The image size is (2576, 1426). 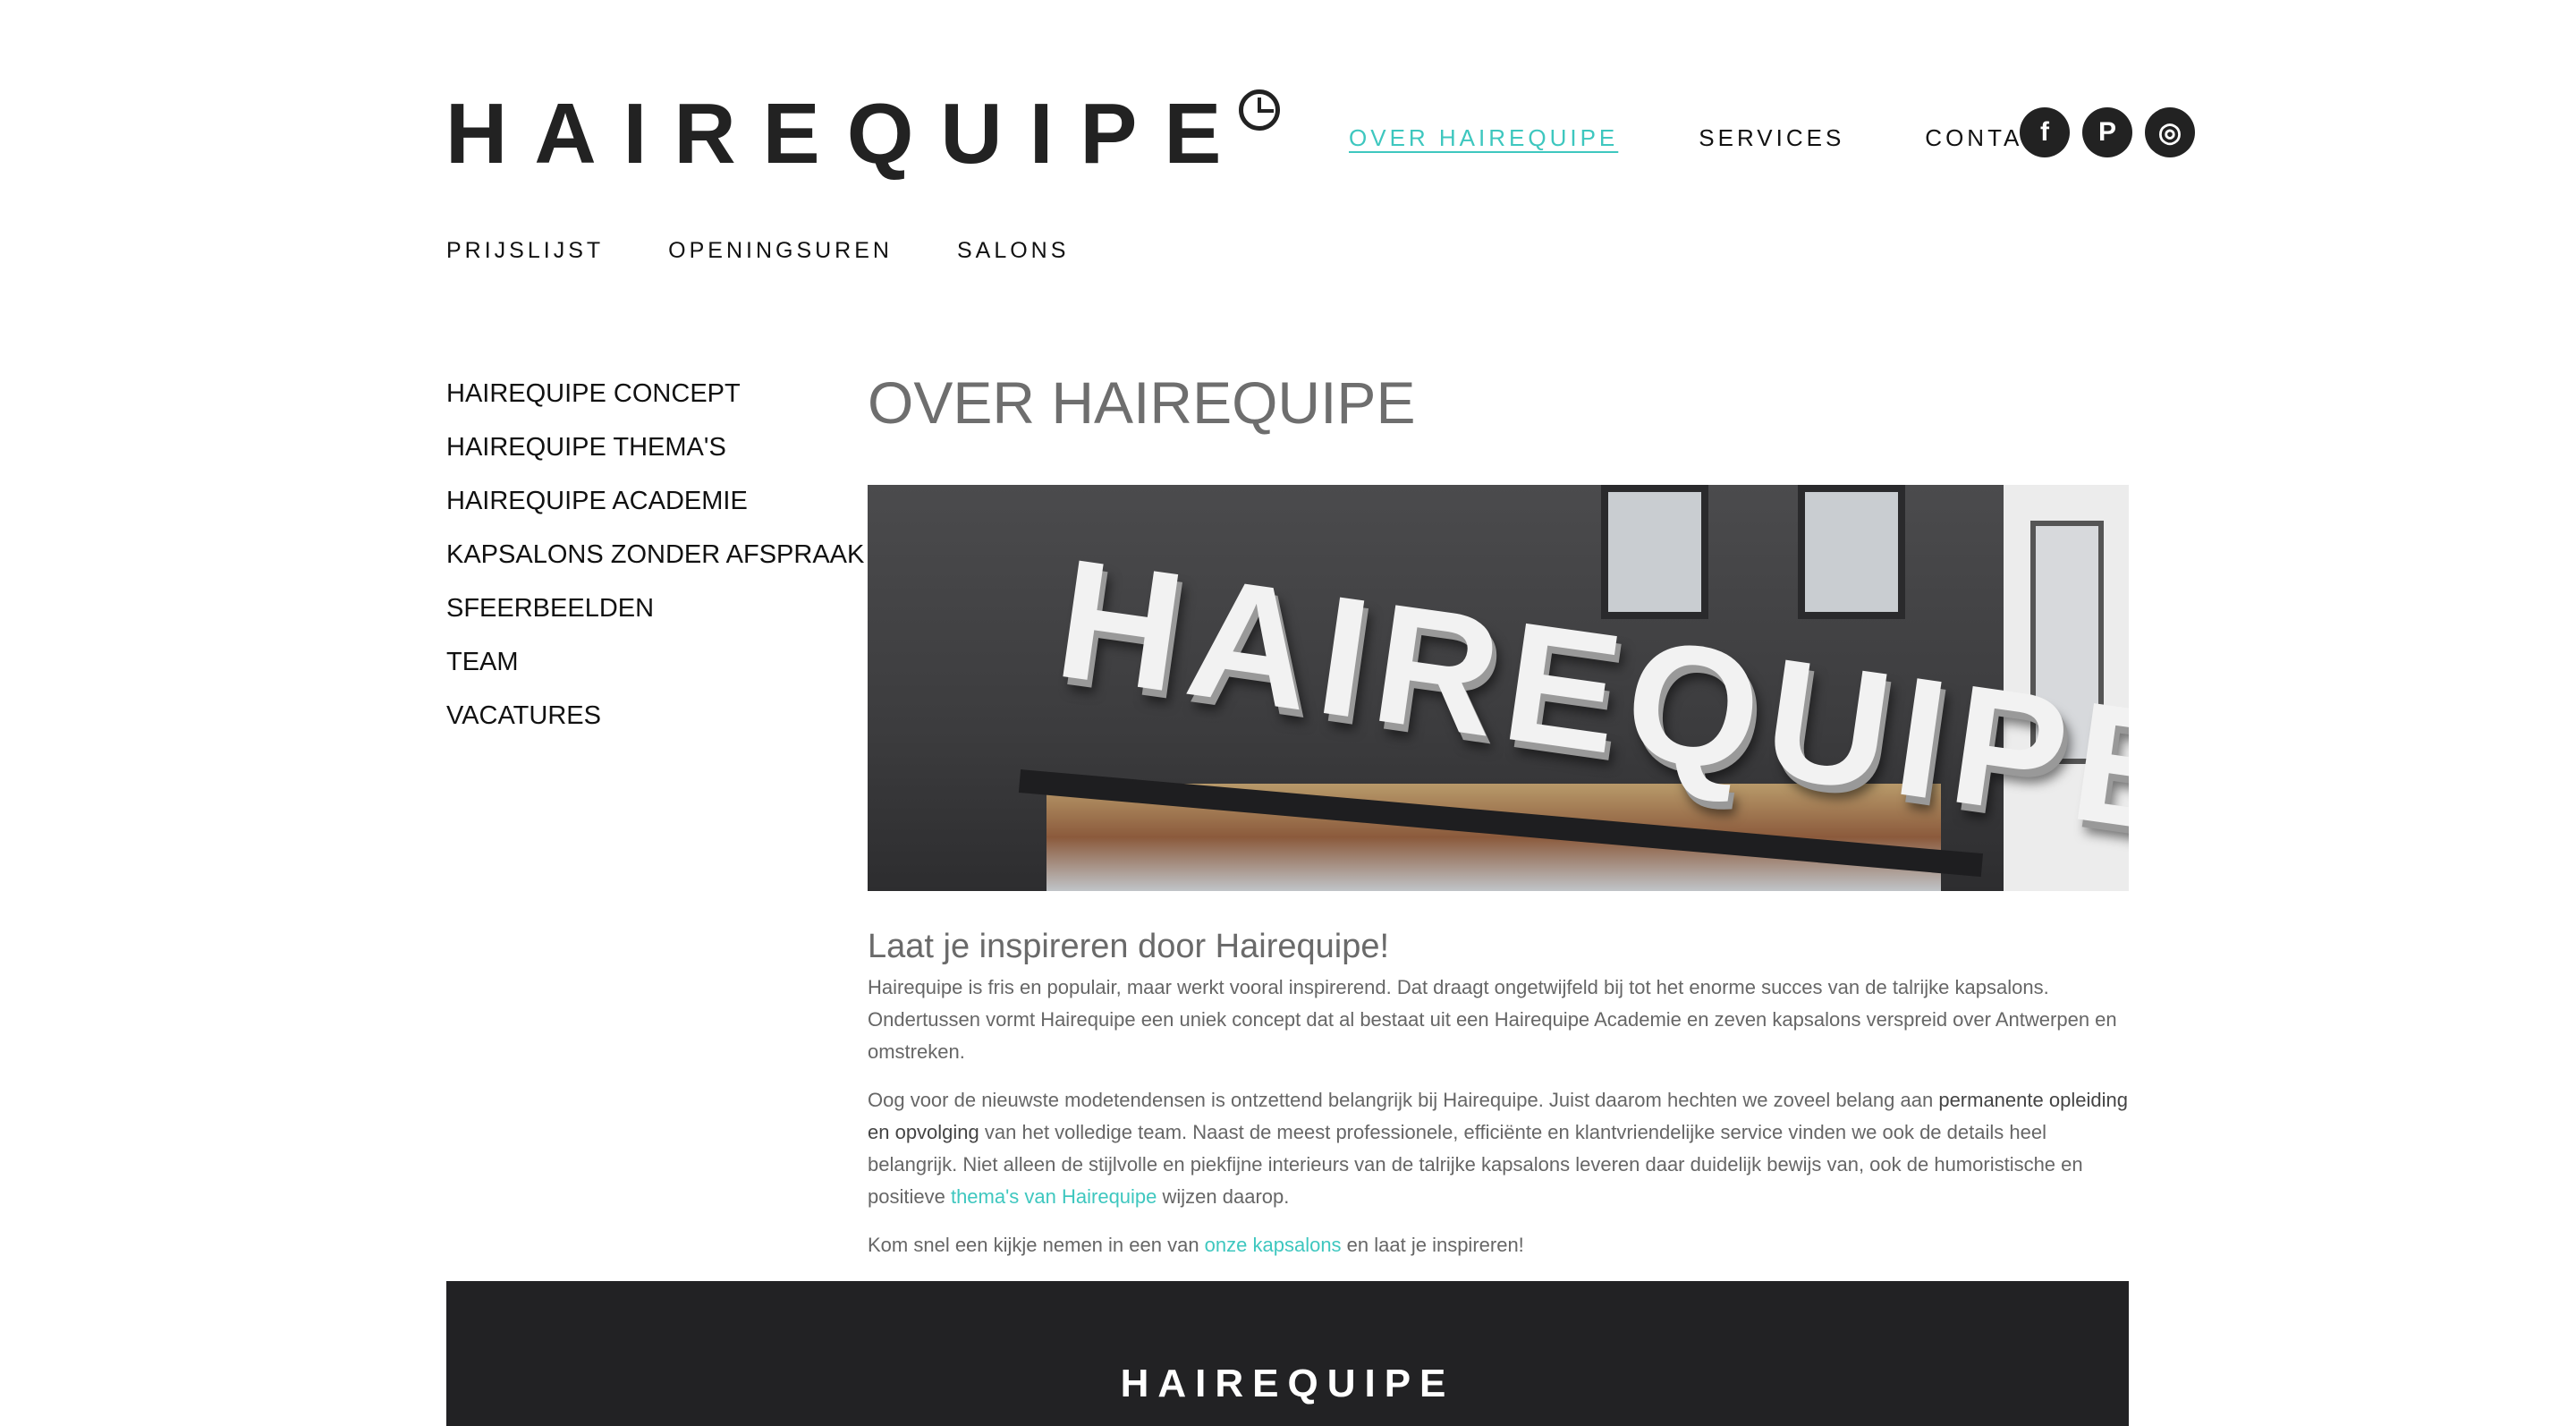 I want to click on clock-icon, so click(x=1260, y=110).